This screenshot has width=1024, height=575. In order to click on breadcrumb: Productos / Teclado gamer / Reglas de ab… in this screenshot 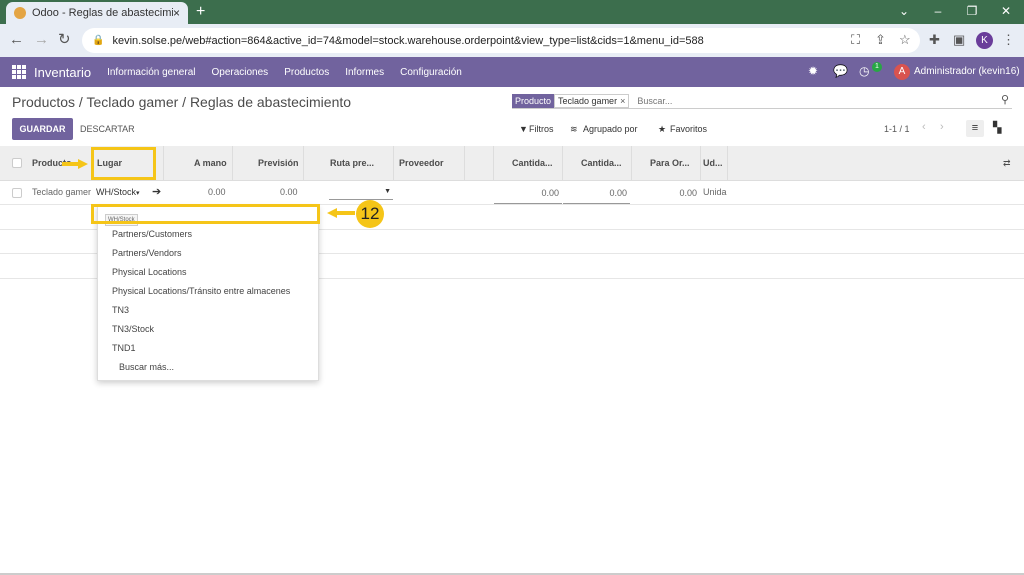, I will do `click(181, 102)`.